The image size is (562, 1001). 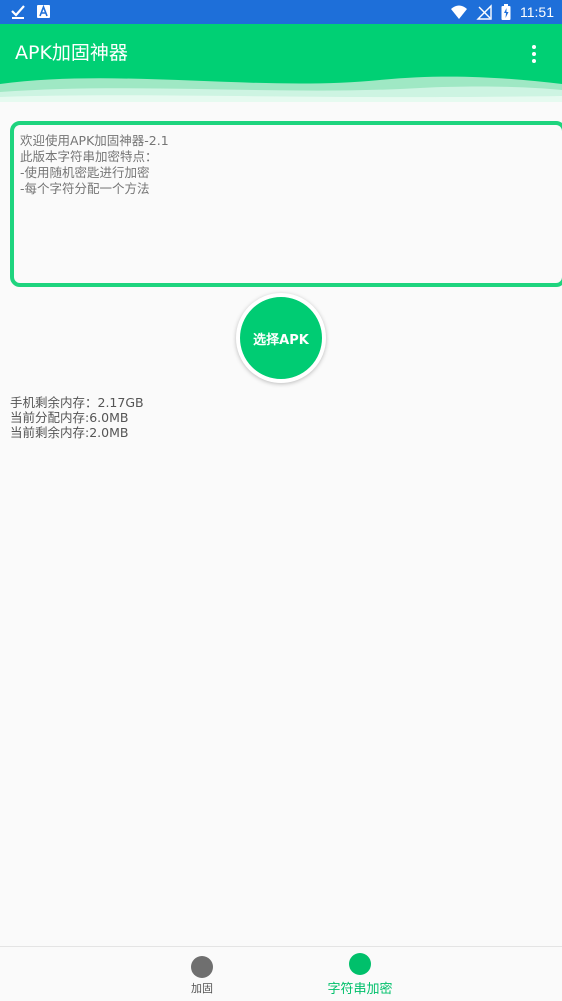 I want to click on wifi-icon, so click(x=459, y=12).